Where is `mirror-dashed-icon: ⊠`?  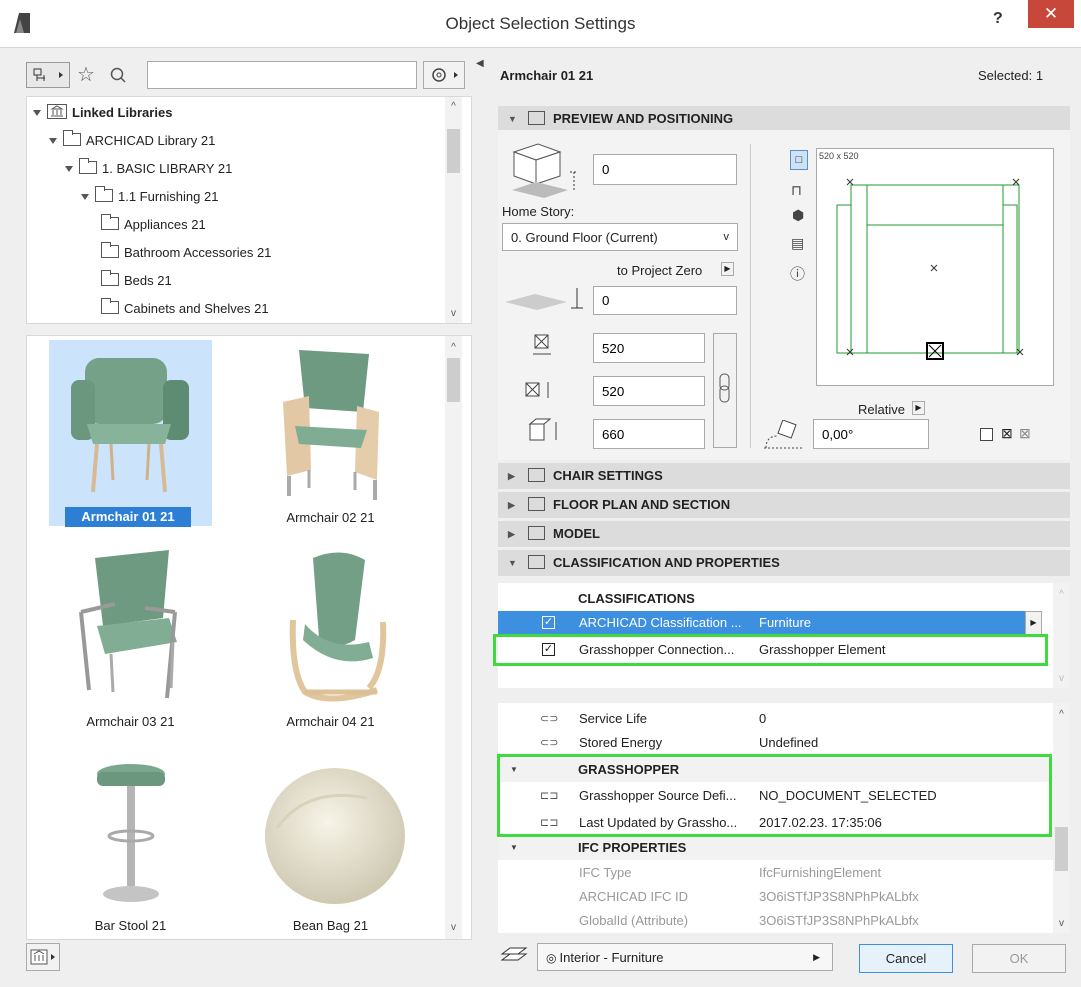
mirror-dashed-icon: ⊠ is located at coordinates (1025, 433).